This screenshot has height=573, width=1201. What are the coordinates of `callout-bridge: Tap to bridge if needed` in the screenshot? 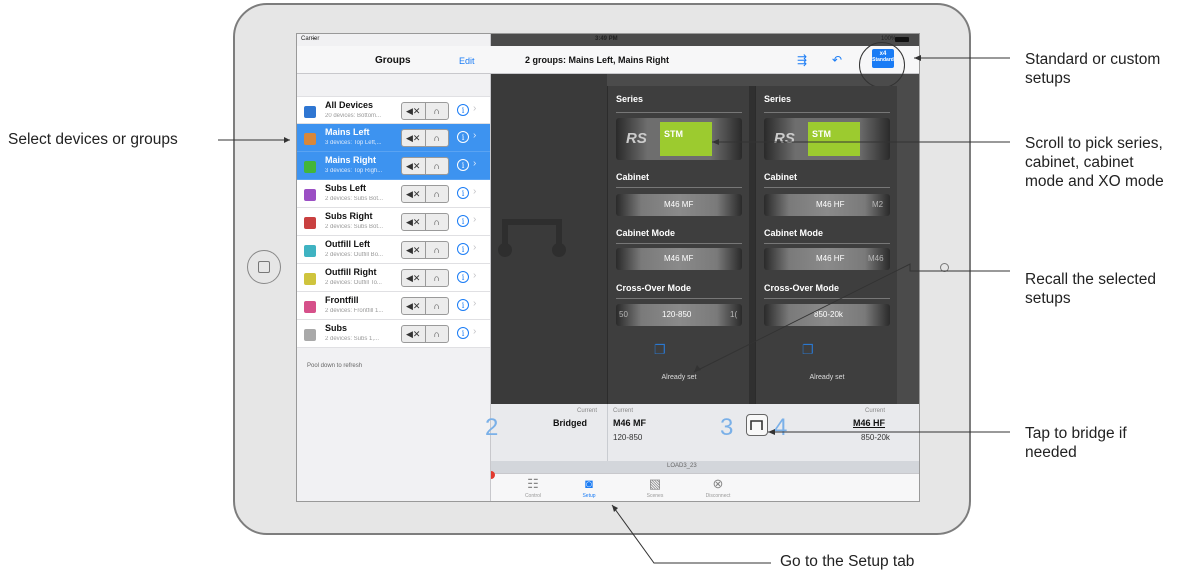 It's located at (1076, 443).